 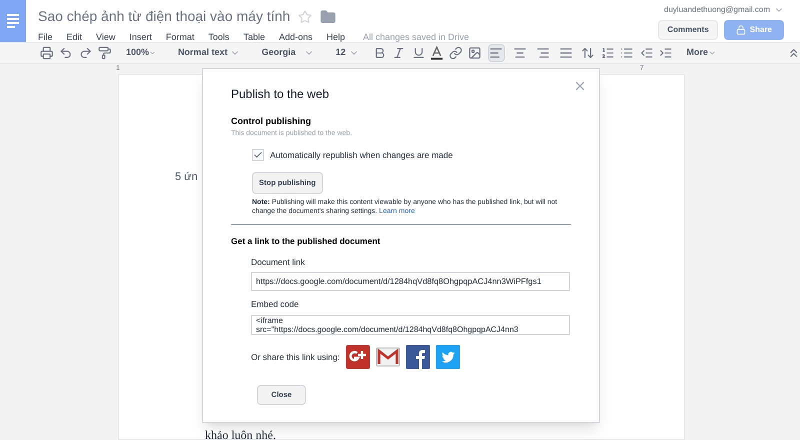 What do you see at coordinates (295, 357) in the screenshot?
I see `share-label: Or share this link using:` at bounding box center [295, 357].